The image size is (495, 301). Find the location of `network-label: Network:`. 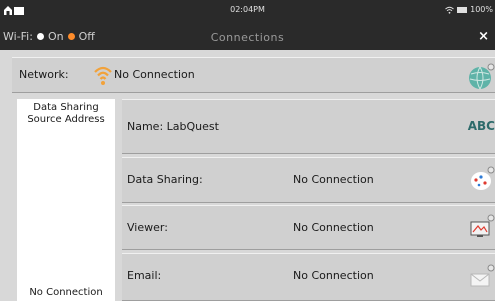

network-label: Network: is located at coordinates (44, 74).